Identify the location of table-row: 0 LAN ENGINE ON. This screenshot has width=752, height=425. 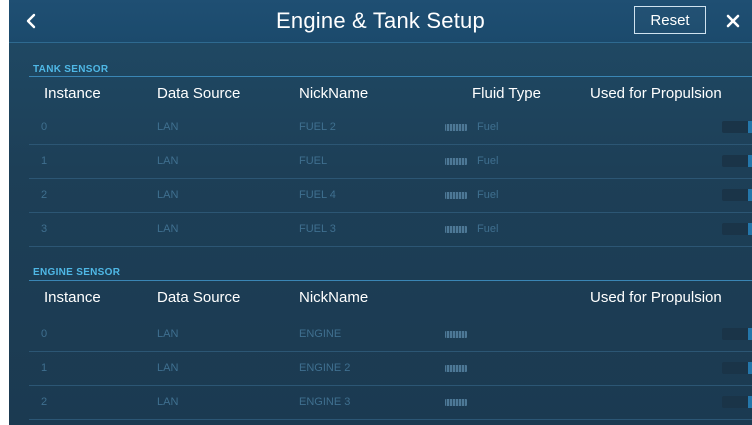
(390, 335).